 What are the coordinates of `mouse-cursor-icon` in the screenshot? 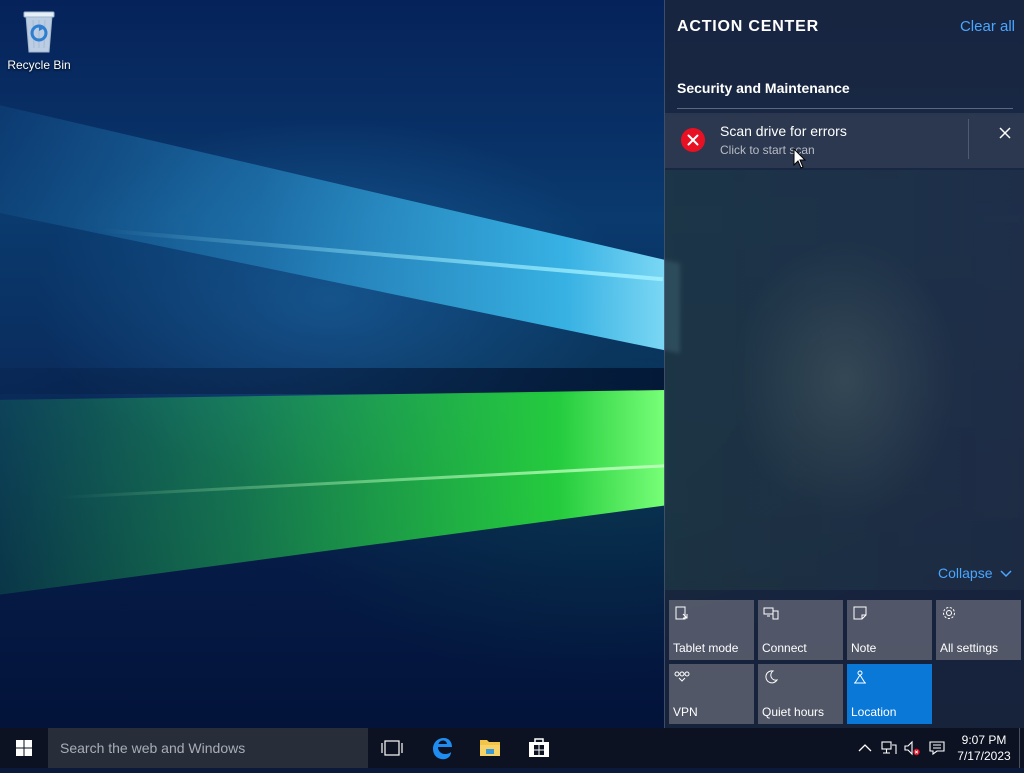 It's located at (800, 158).